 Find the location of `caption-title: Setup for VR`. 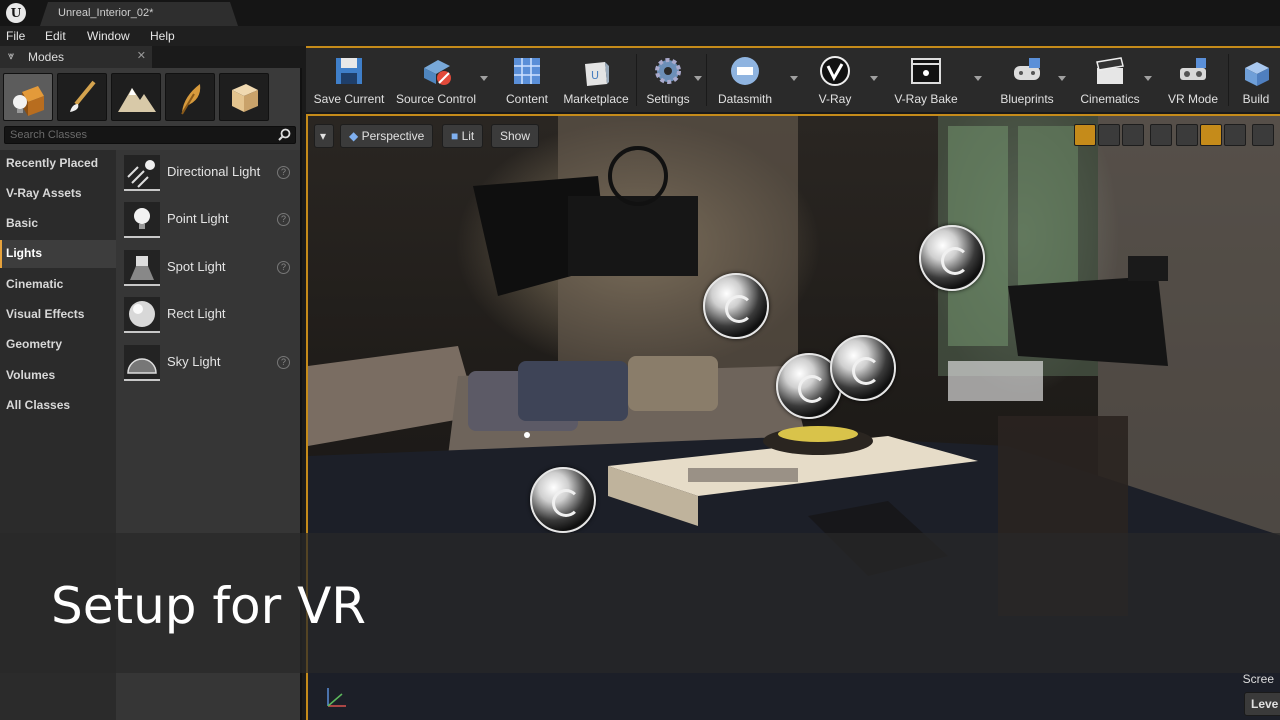

caption-title: Setup for VR is located at coordinates (209, 606).